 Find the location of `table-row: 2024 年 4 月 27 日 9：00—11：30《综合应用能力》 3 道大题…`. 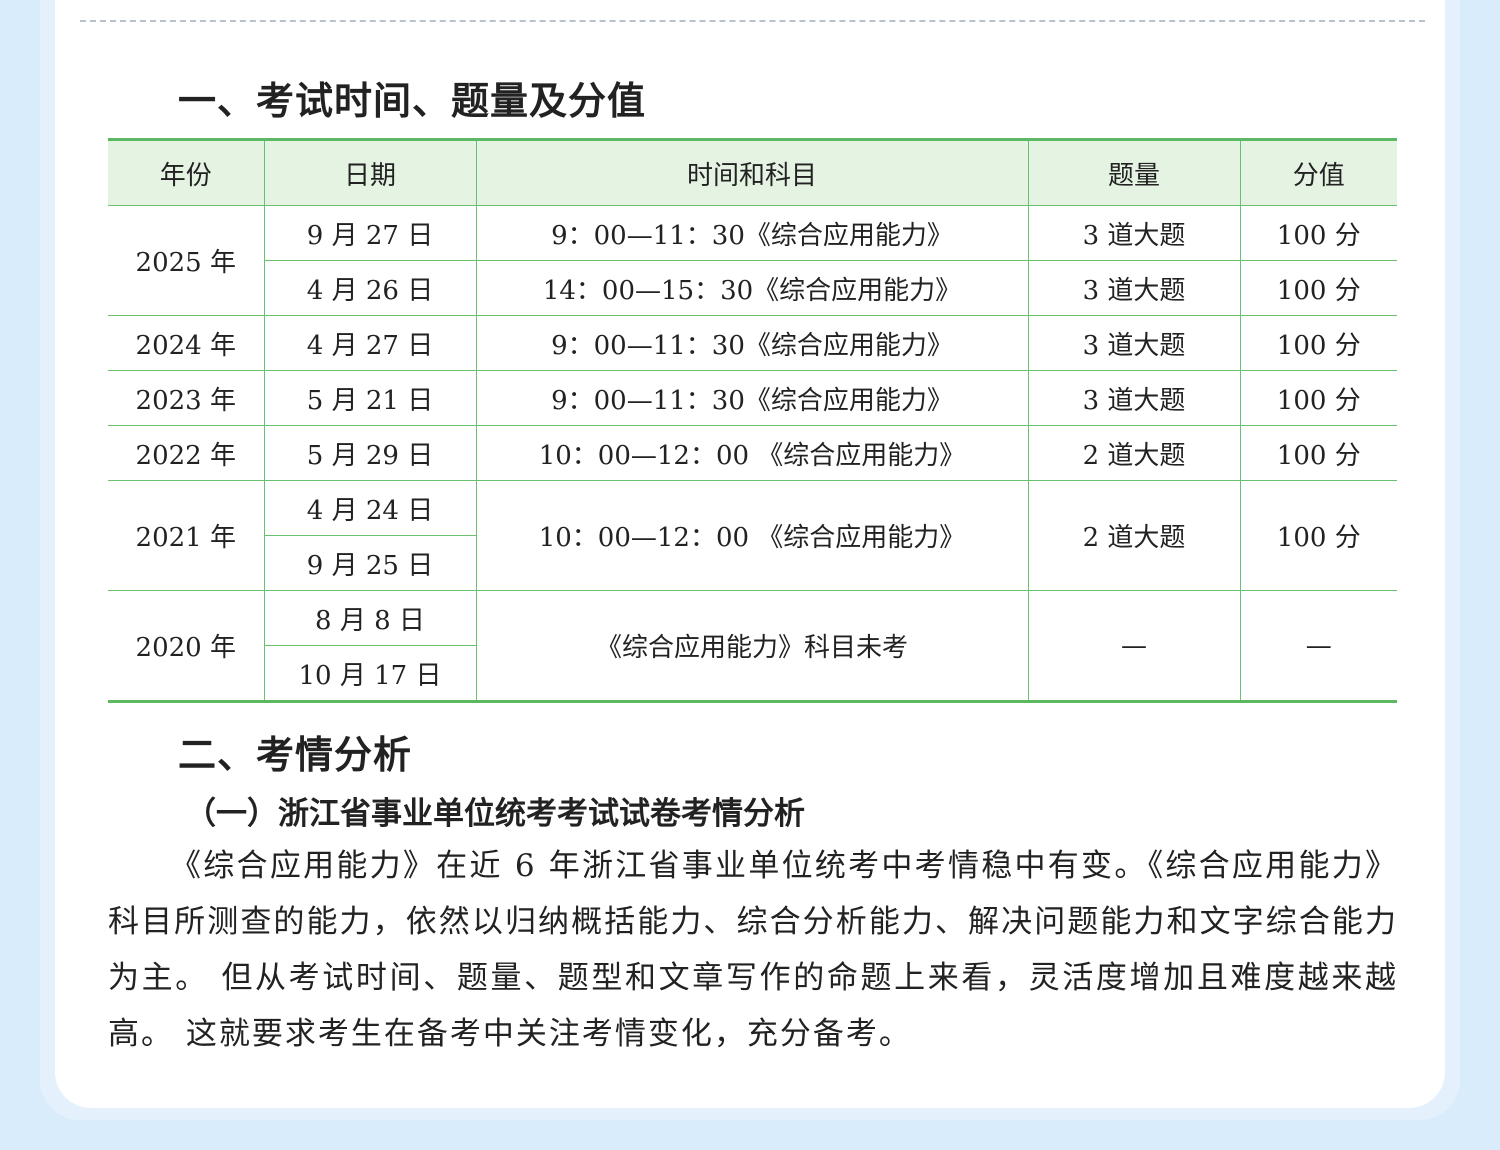

table-row: 2024 年 4 月 27 日 9：00—11：30《综合应用能力》 3 道大题… is located at coordinates (752, 343).